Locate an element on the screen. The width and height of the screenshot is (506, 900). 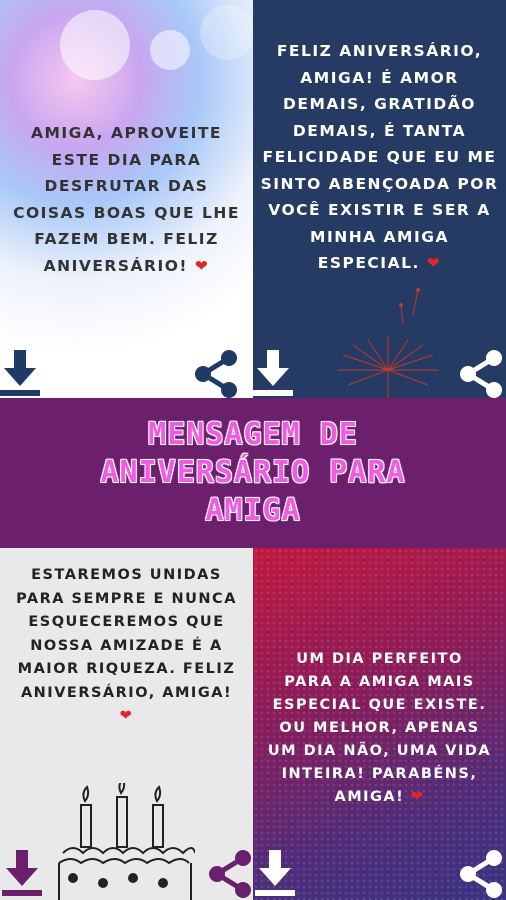
message-line: MAIOR RIQUEZA. FELIZ is located at coordinates (126, 669).